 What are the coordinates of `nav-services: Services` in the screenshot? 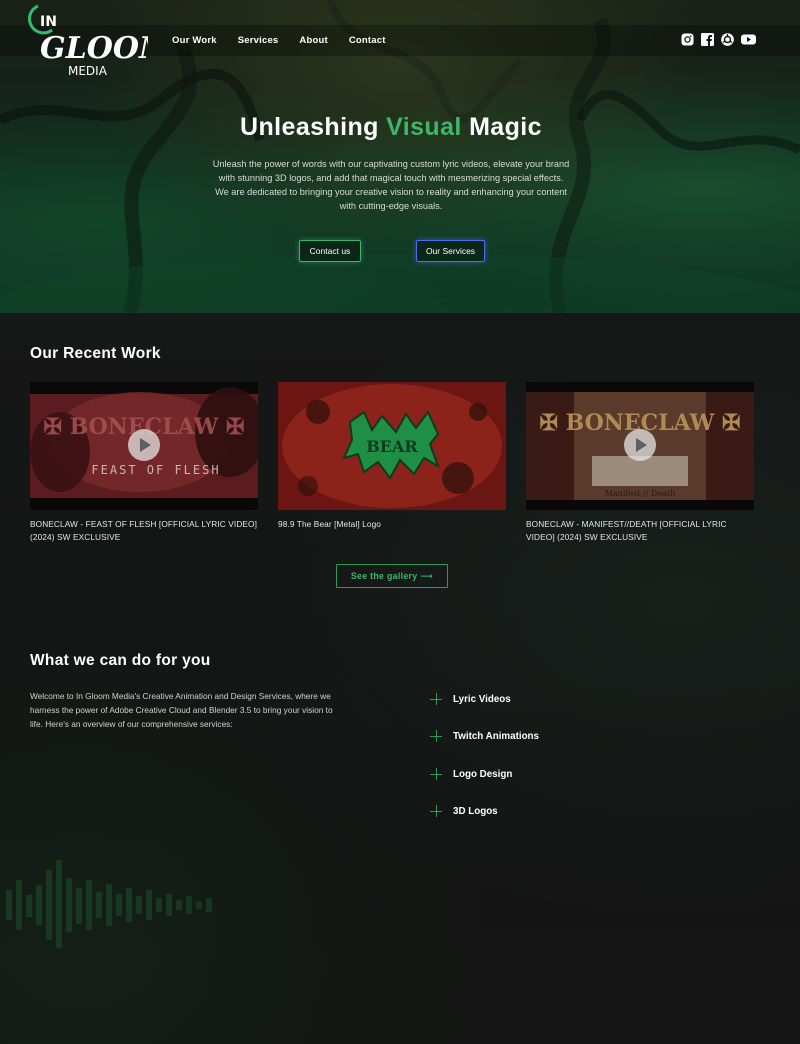 It's located at (258, 40).